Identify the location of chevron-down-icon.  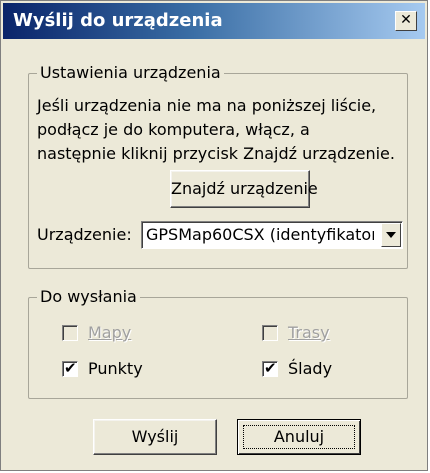
(391, 235).